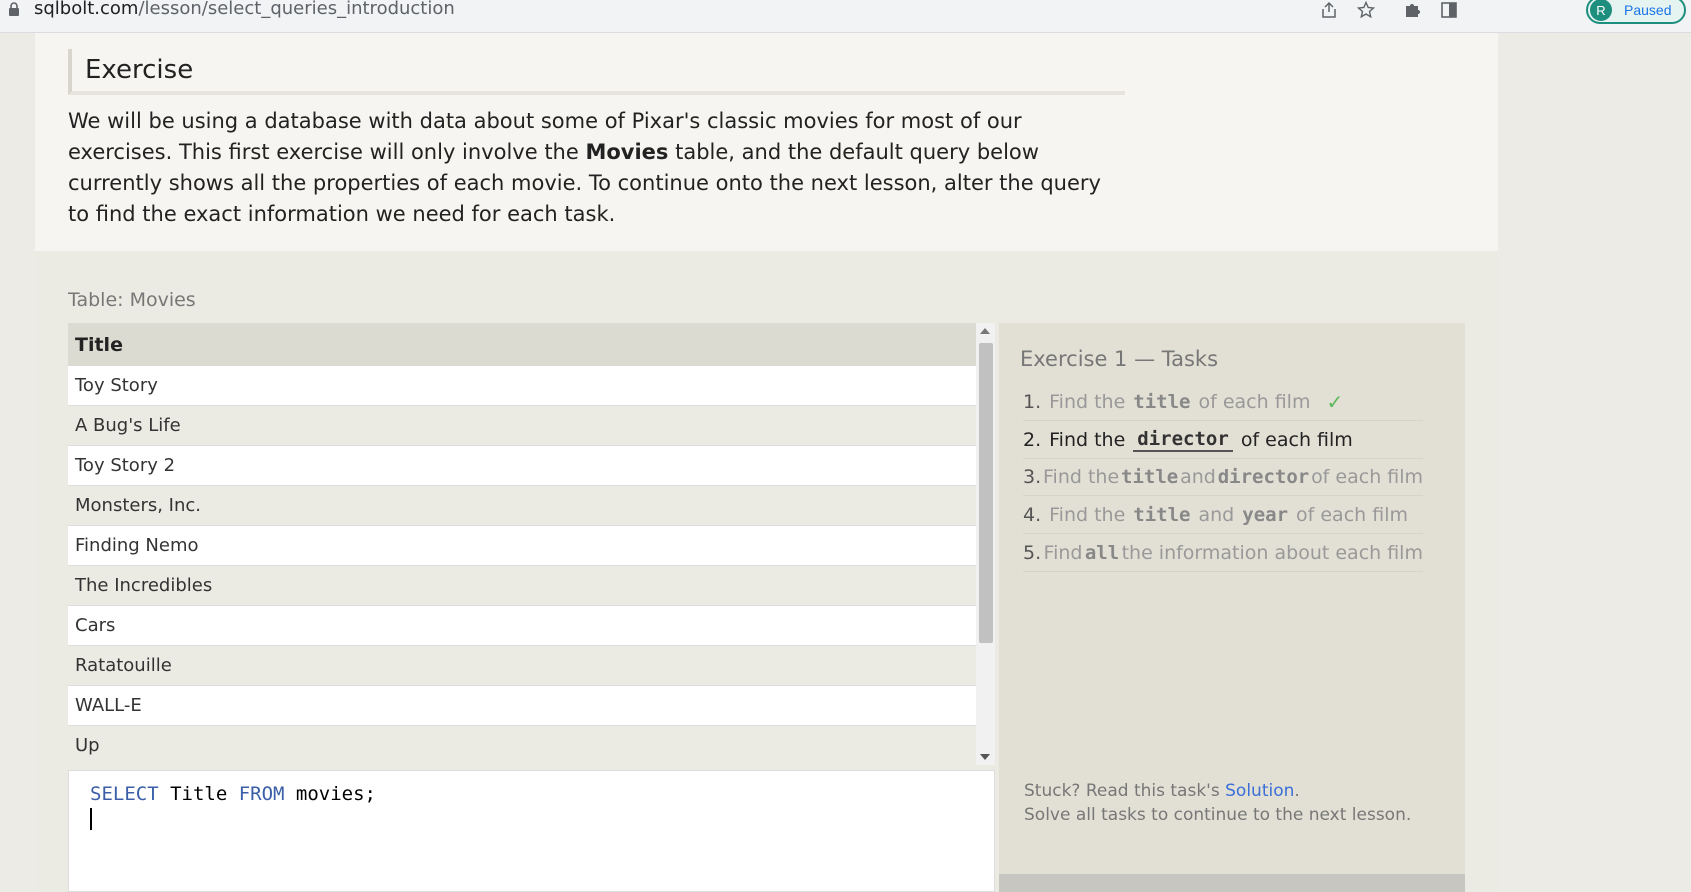  Describe the element at coordinates (522, 386) in the screenshot. I see `table-row: Toy Story` at that location.